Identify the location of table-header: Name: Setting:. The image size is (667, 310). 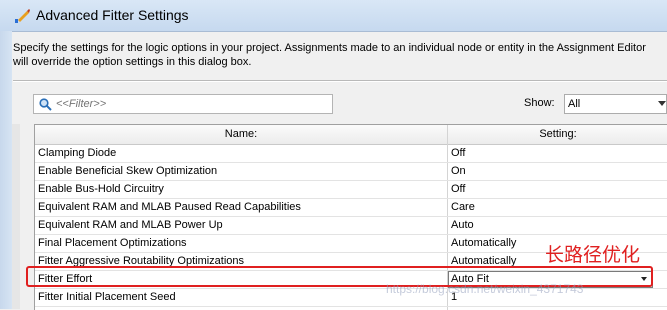
(351, 135).